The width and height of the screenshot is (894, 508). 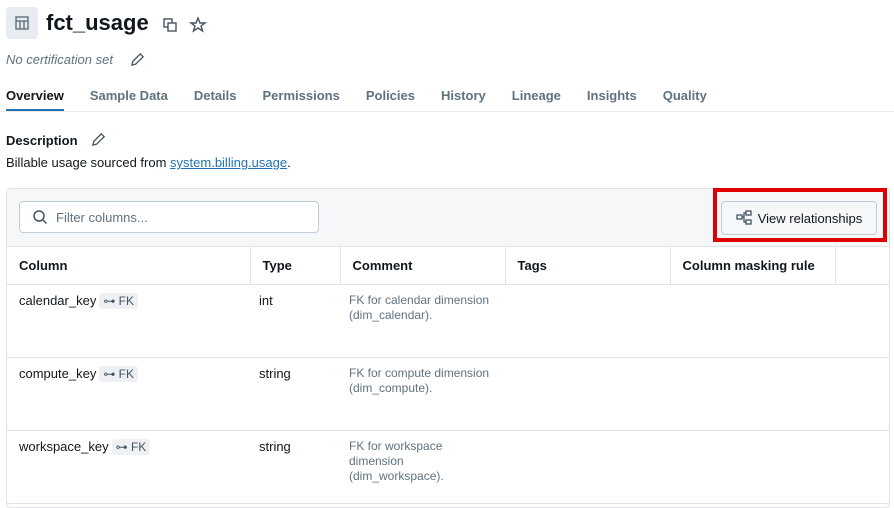 What do you see at coordinates (64, 446) in the screenshot?
I see `column-name: workspace_key` at bounding box center [64, 446].